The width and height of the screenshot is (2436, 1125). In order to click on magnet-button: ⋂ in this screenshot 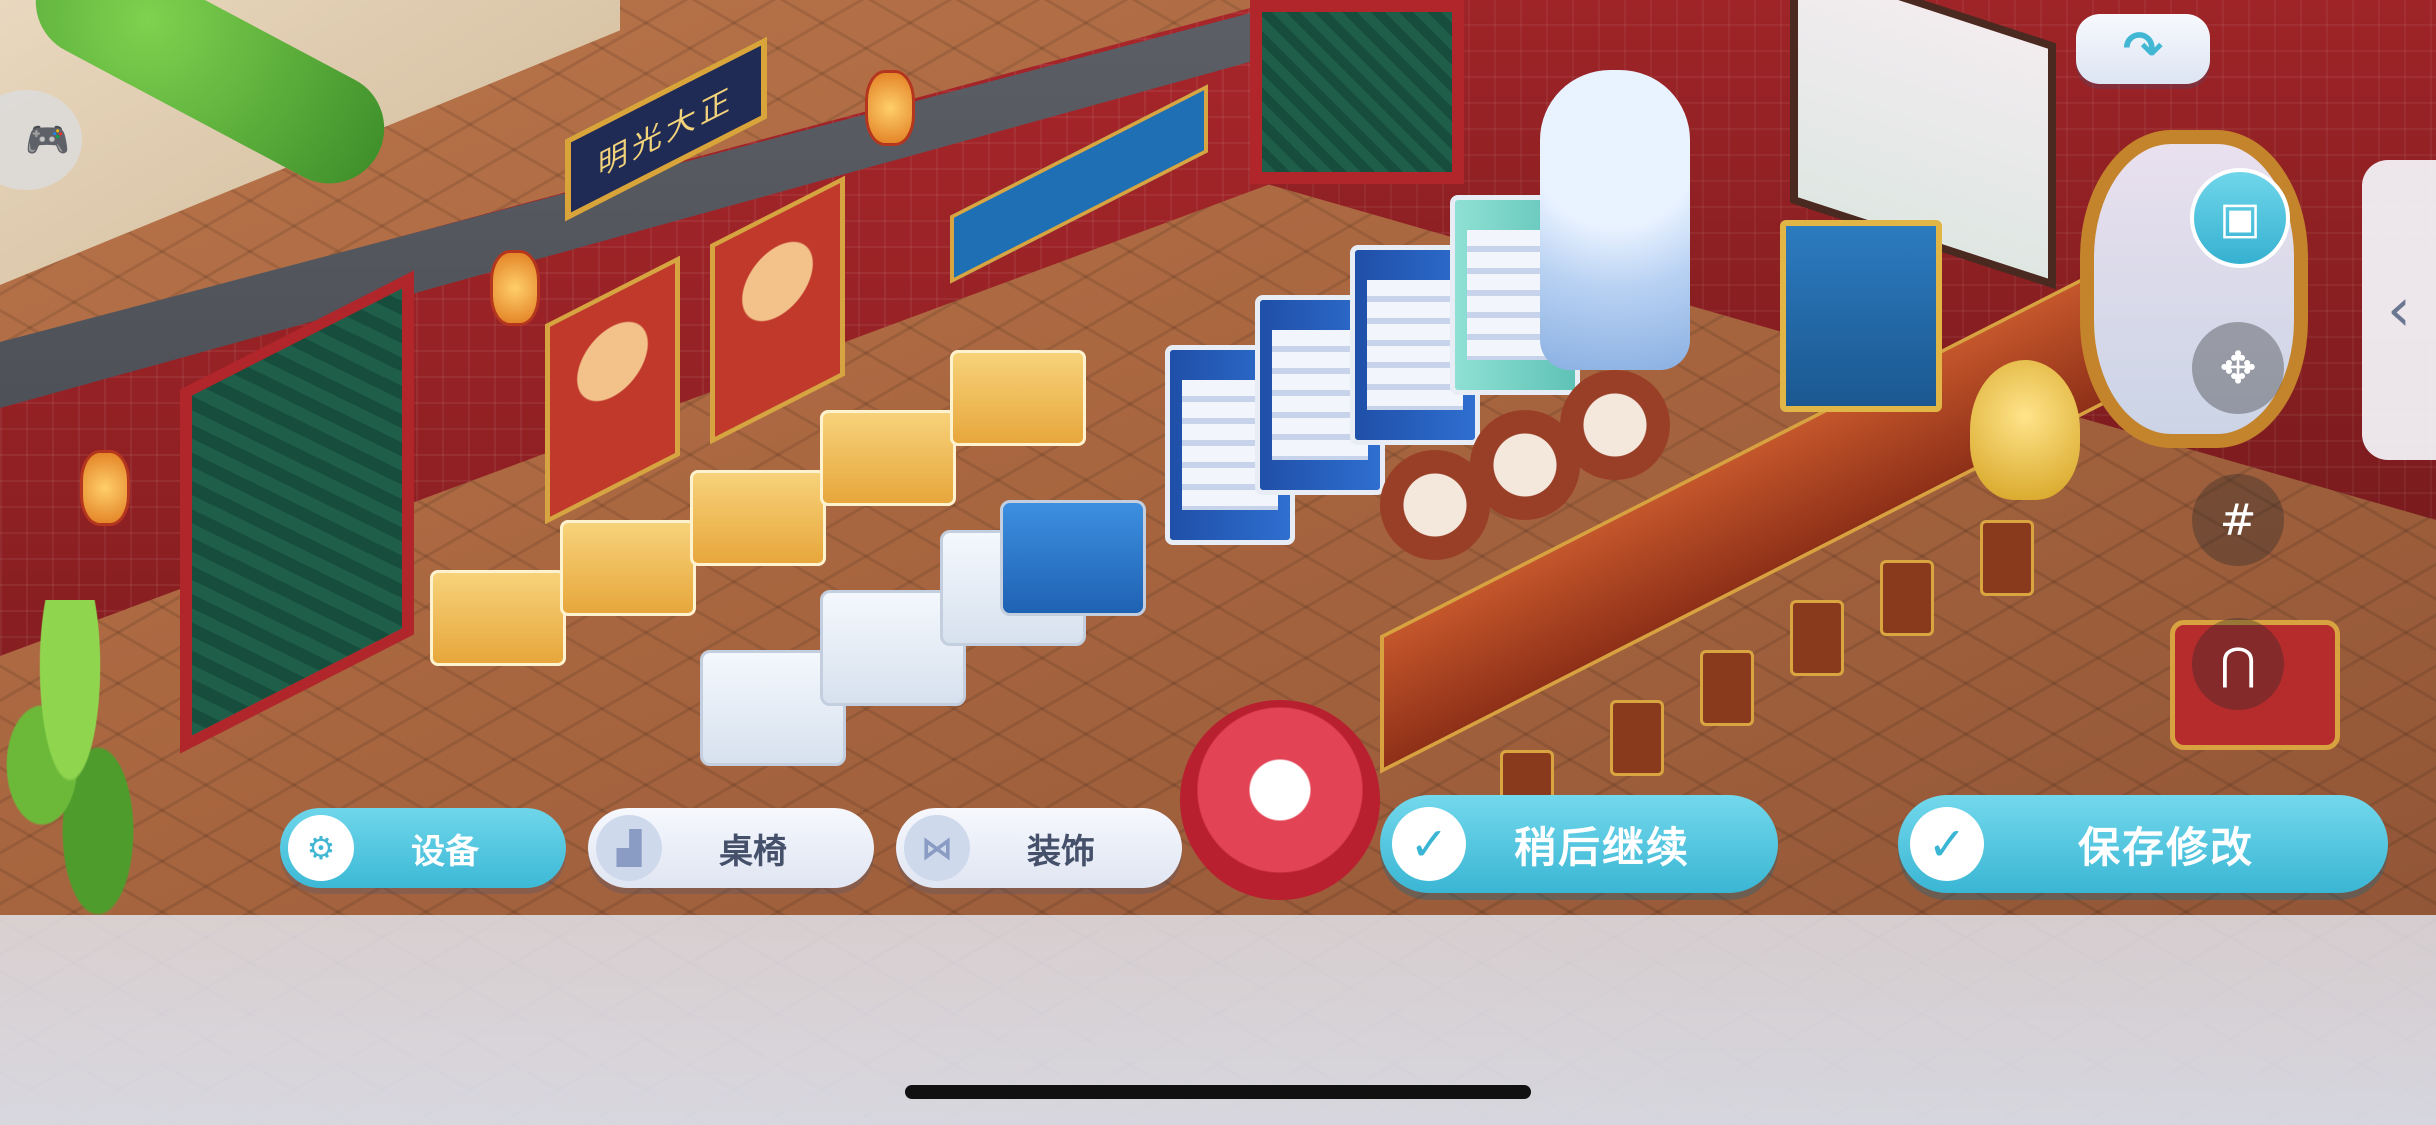, I will do `click(2238, 664)`.